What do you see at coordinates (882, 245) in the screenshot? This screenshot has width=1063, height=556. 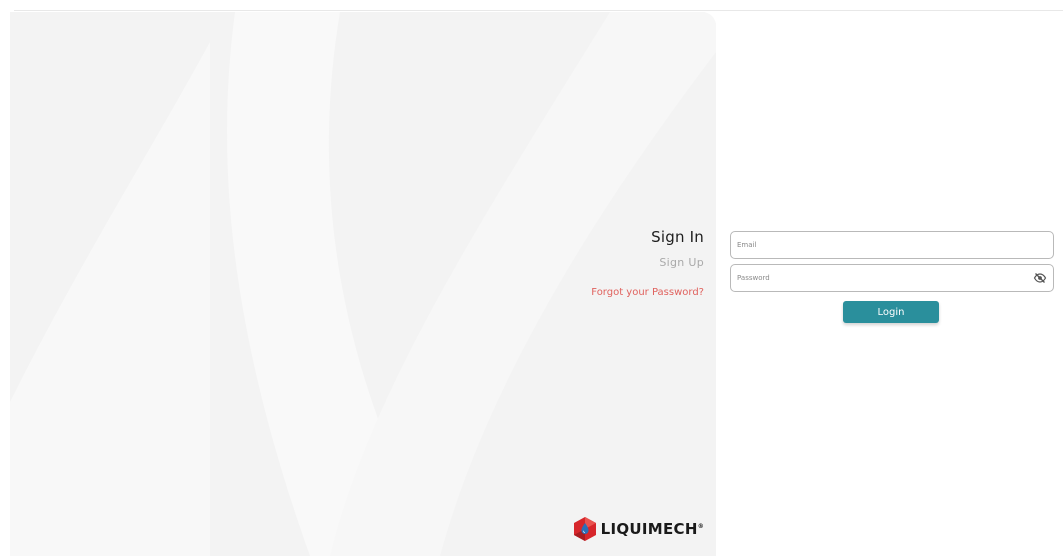 I see `email-input` at bounding box center [882, 245].